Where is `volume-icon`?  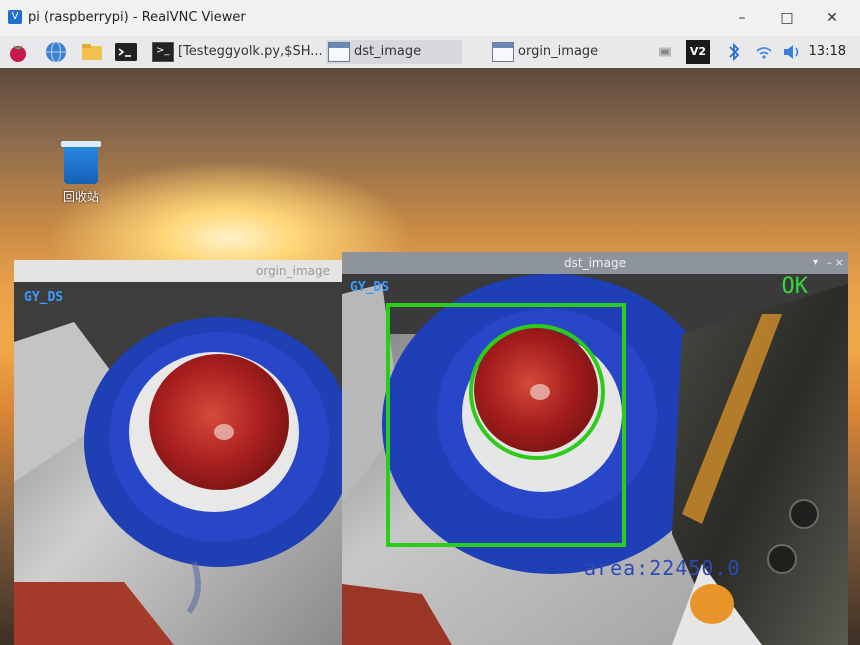 volume-icon is located at coordinates (792, 52).